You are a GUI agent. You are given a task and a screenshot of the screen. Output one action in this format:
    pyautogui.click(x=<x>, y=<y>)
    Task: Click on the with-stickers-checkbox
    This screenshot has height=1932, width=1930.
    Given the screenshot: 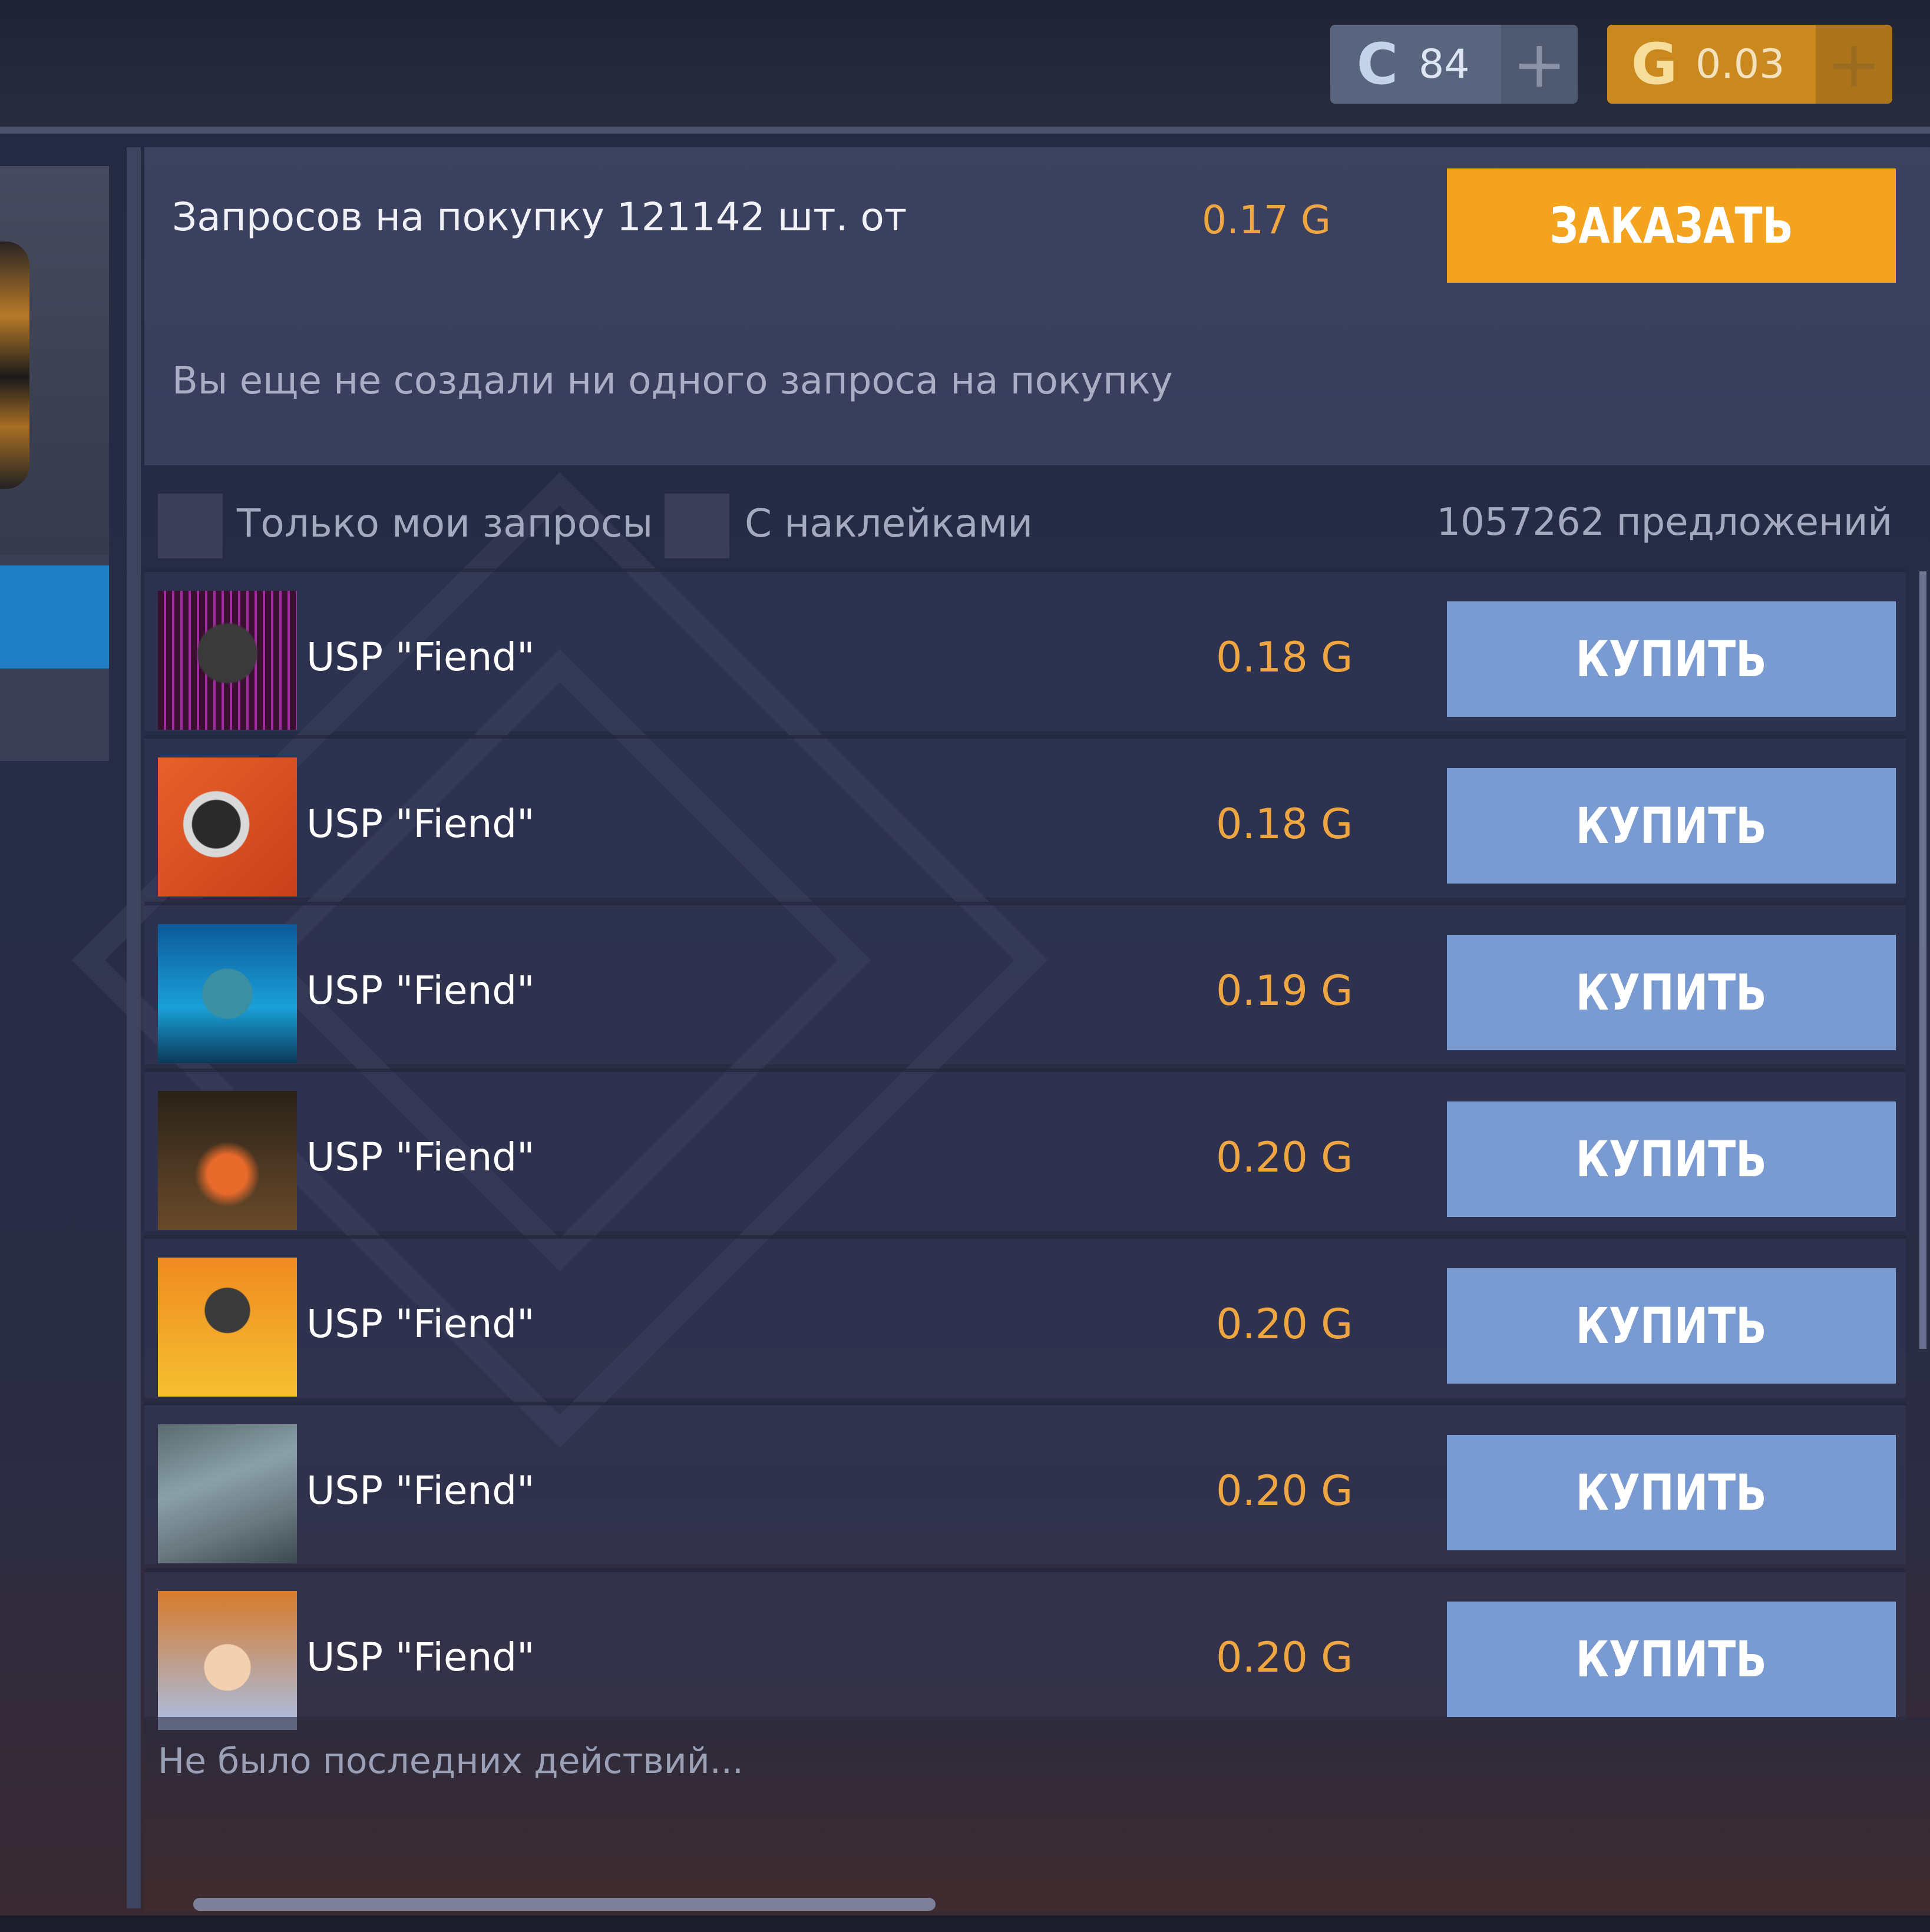 What is the action you would take?
    pyautogui.click(x=697, y=526)
    